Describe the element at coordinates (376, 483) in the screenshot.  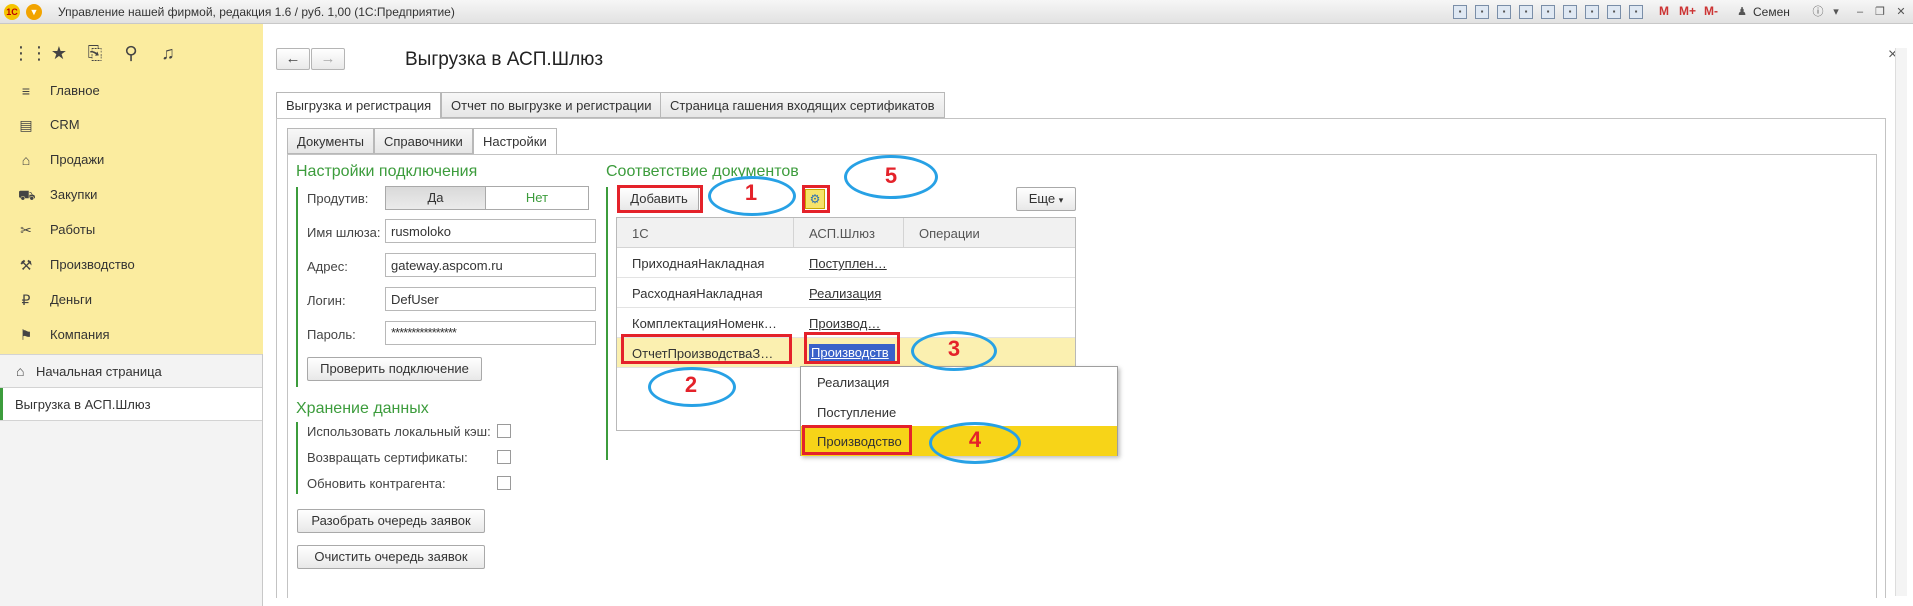
I see `update-contractor-label: Обновить контрагента:` at that location.